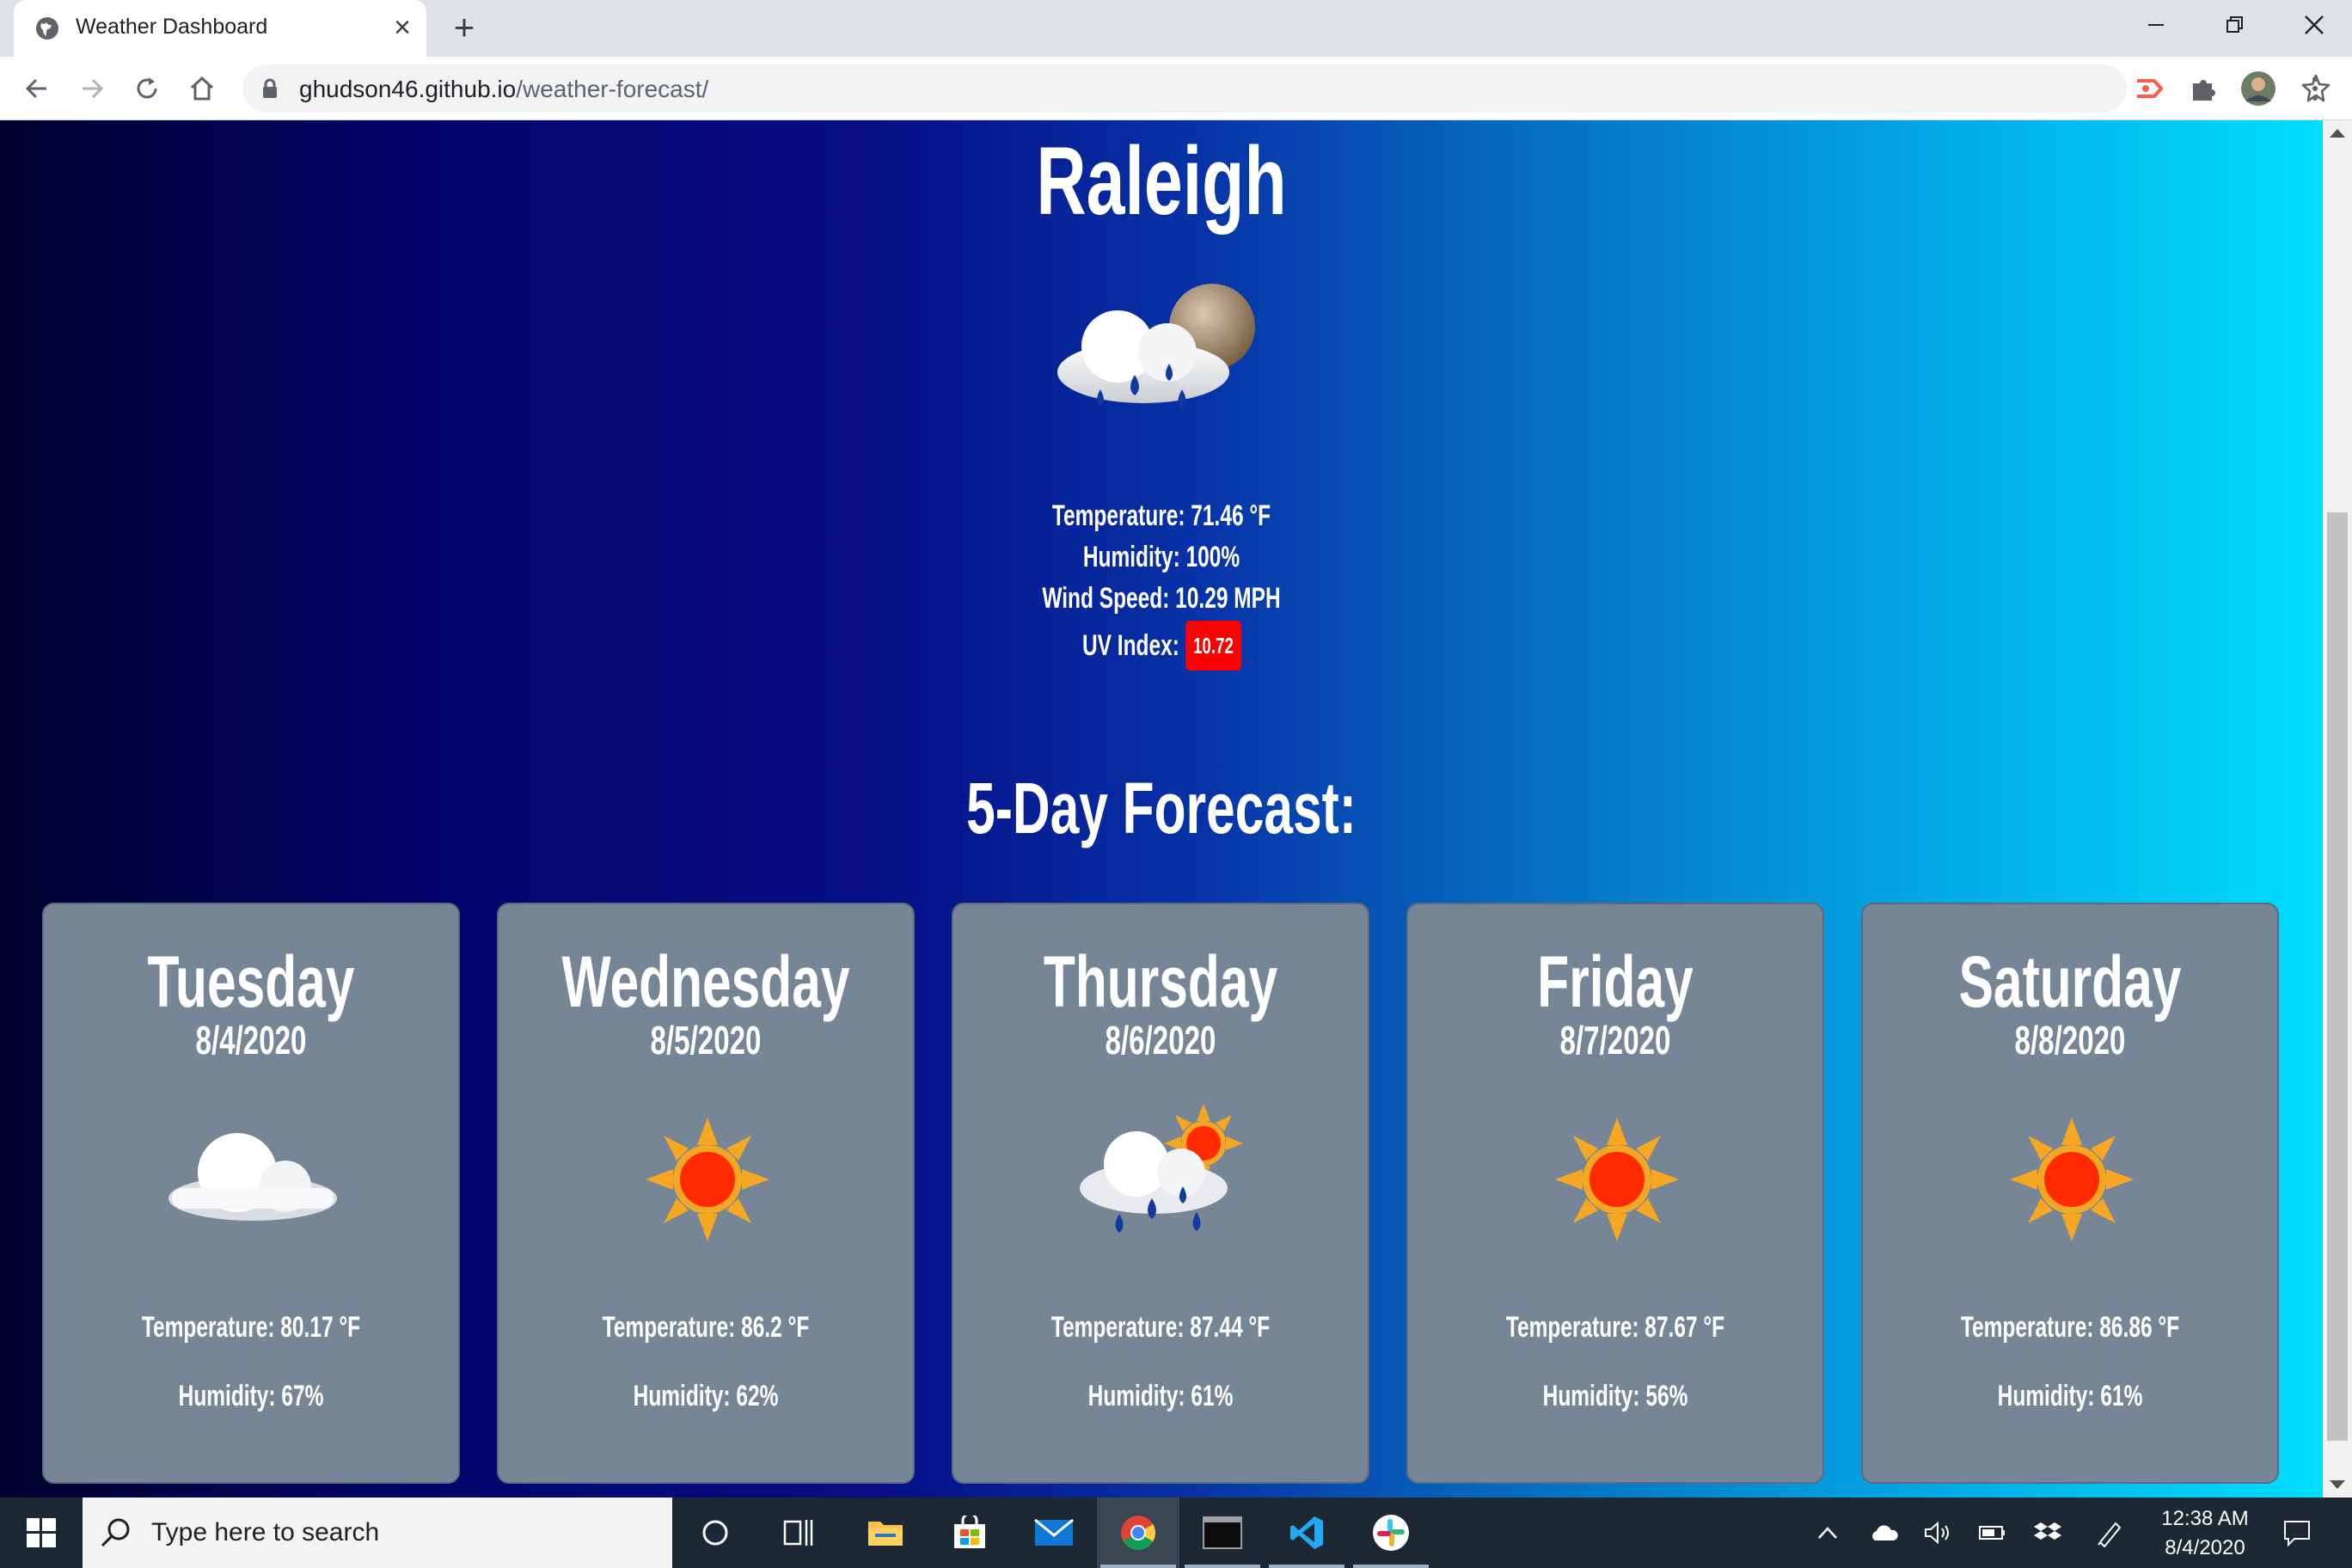 The image size is (2352, 1568). I want to click on task-view-icon, so click(798, 1533).